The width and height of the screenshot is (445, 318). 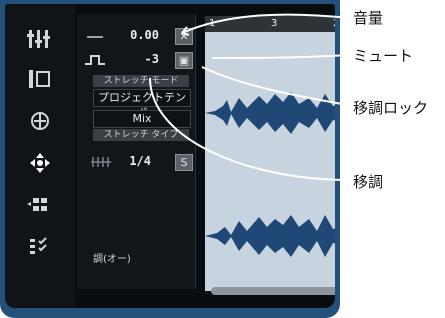 What do you see at coordinates (368, 18) in the screenshot?
I see `callout-volume: 音量` at bounding box center [368, 18].